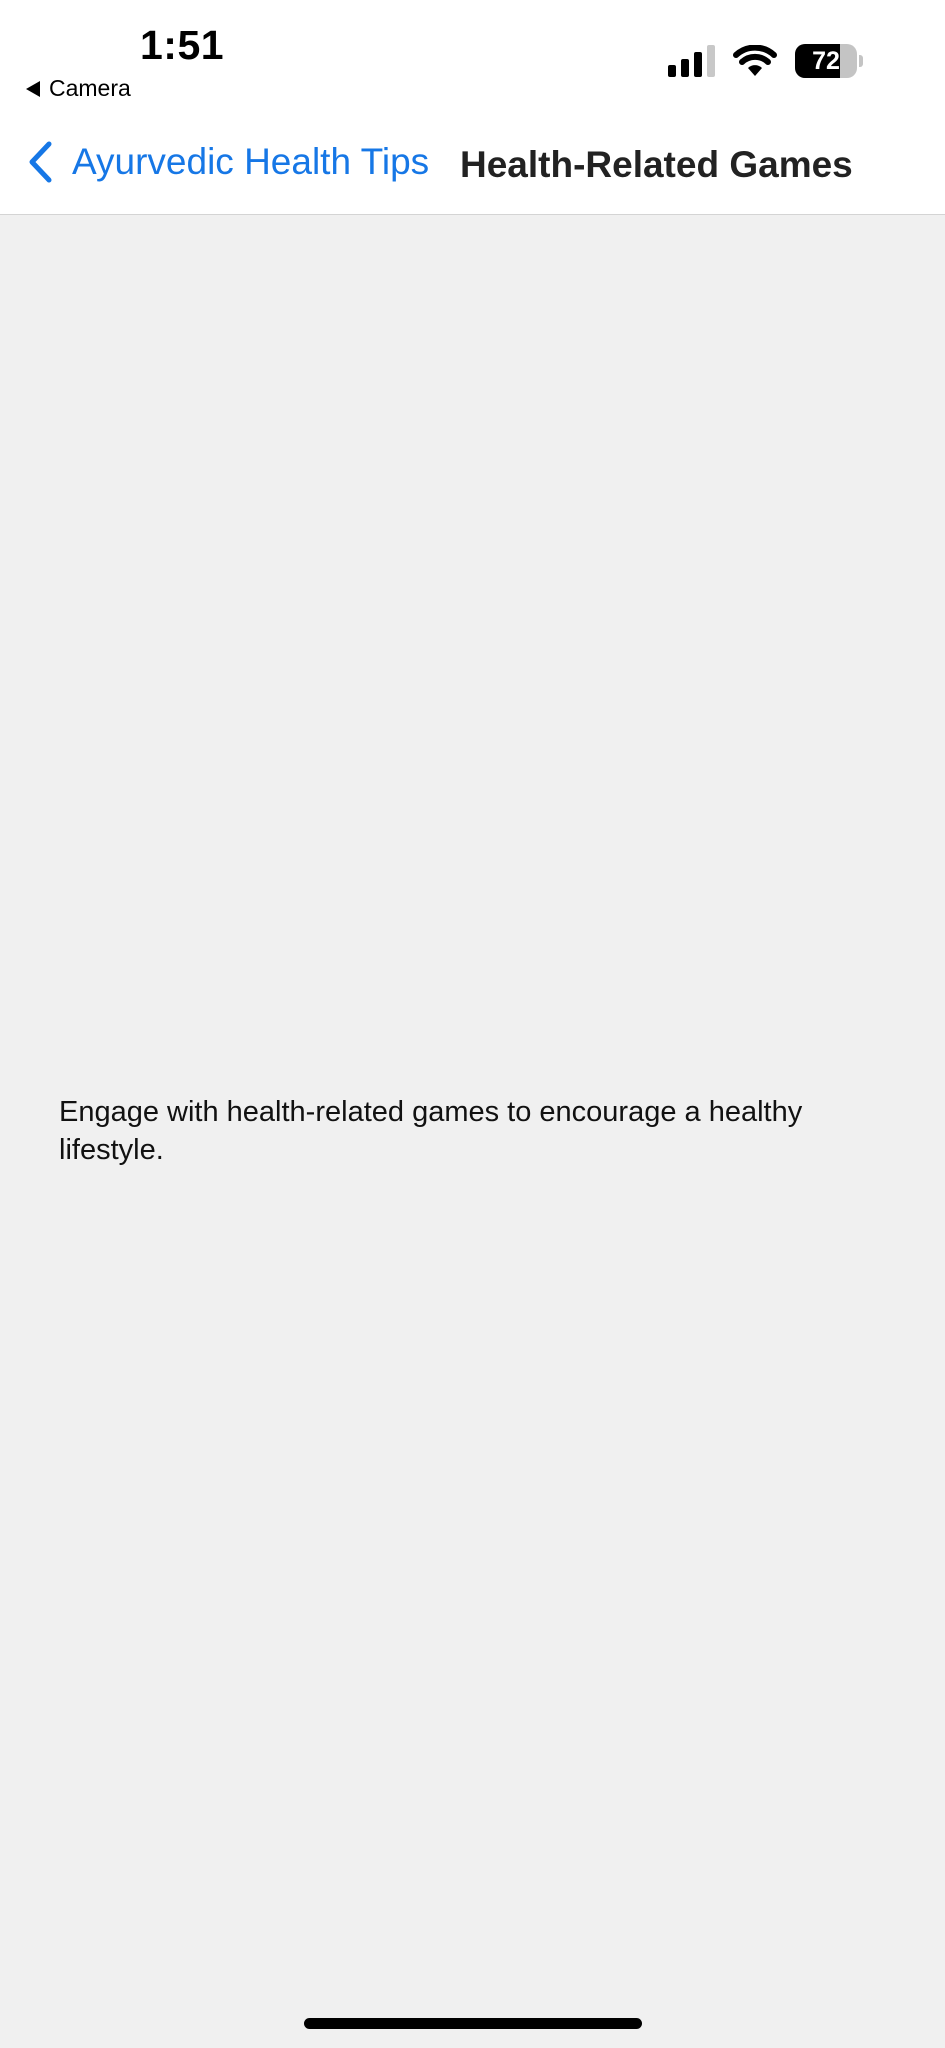 This screenshot has width=945, height=2048. Describe the element at coordinates (473, 2023) in the screenshot. I see `home-indicator` at that location.